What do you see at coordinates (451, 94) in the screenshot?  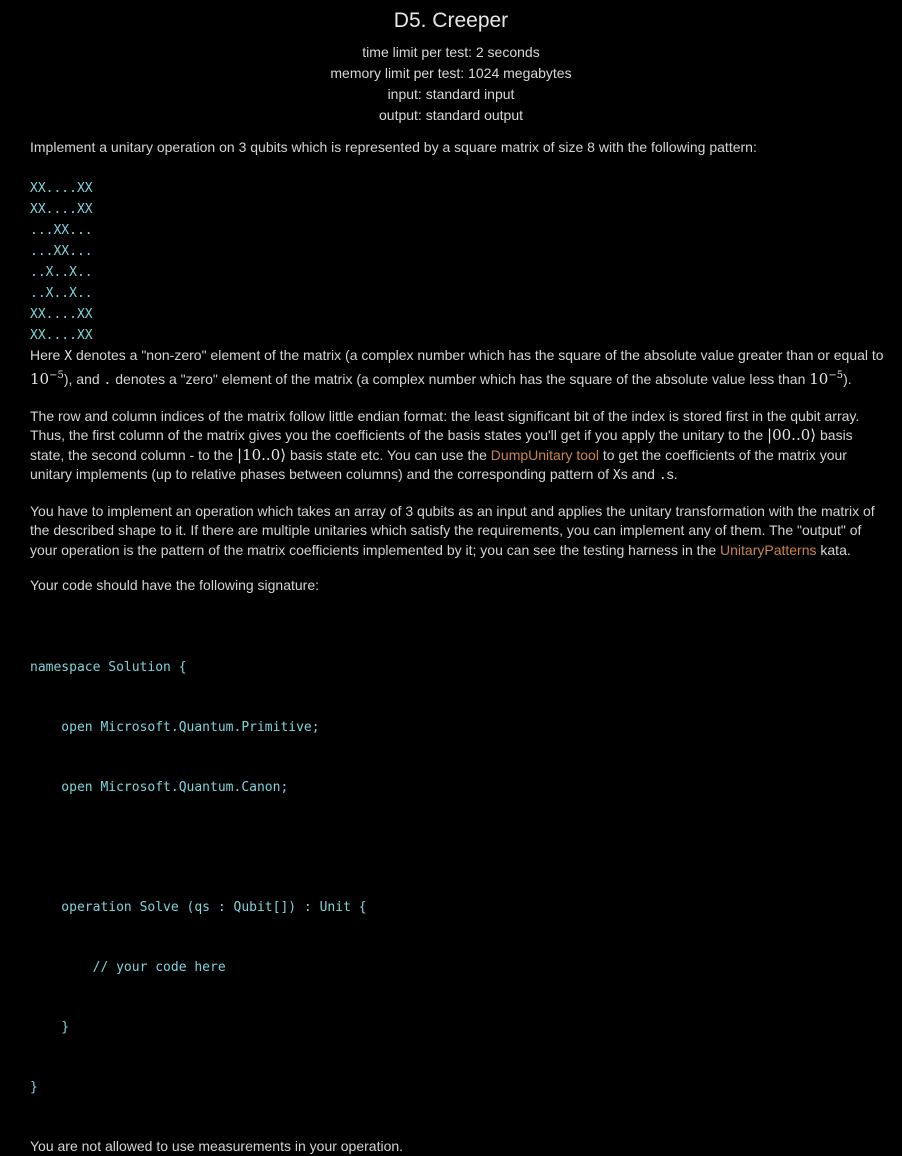 I see `input-spec: input: standard input` at bounding box center [451, 94].